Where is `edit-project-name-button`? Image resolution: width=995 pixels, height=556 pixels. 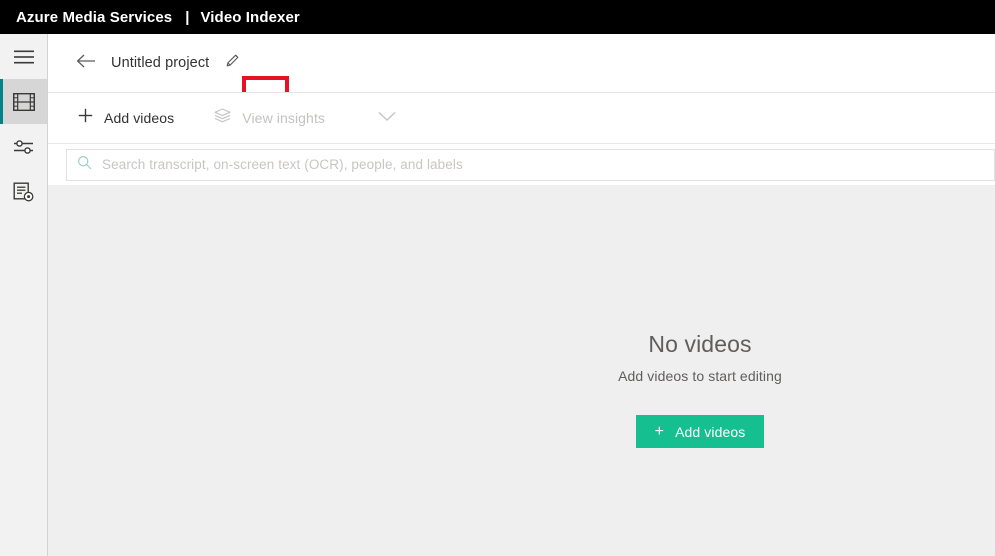
edit-project-name-button is located at coordinates (232, 63).